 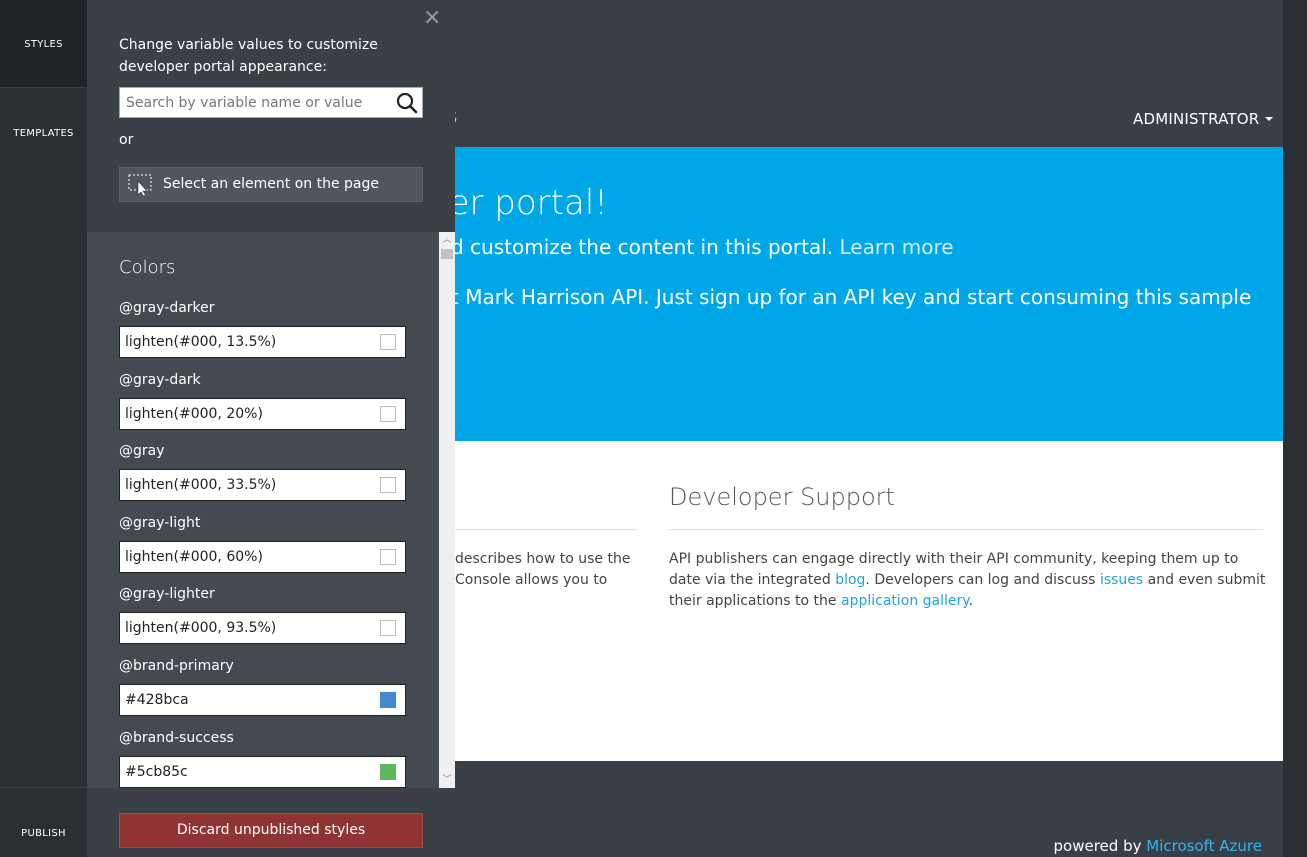 What do you see at coordinates (142, 451) in the screenshot?
I see `variable-name: @gray` at bounding box center [142, 451].